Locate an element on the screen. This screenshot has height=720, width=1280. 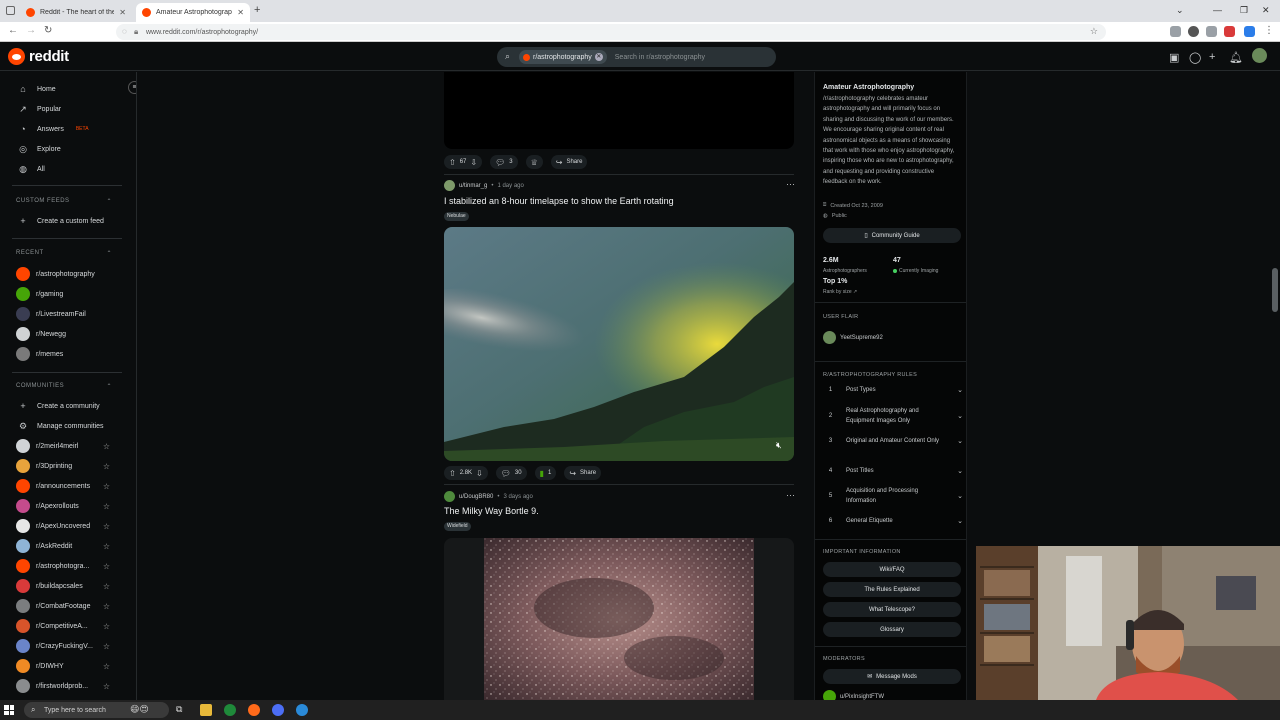
forward-icon: → is located at coordinates (31, 30).